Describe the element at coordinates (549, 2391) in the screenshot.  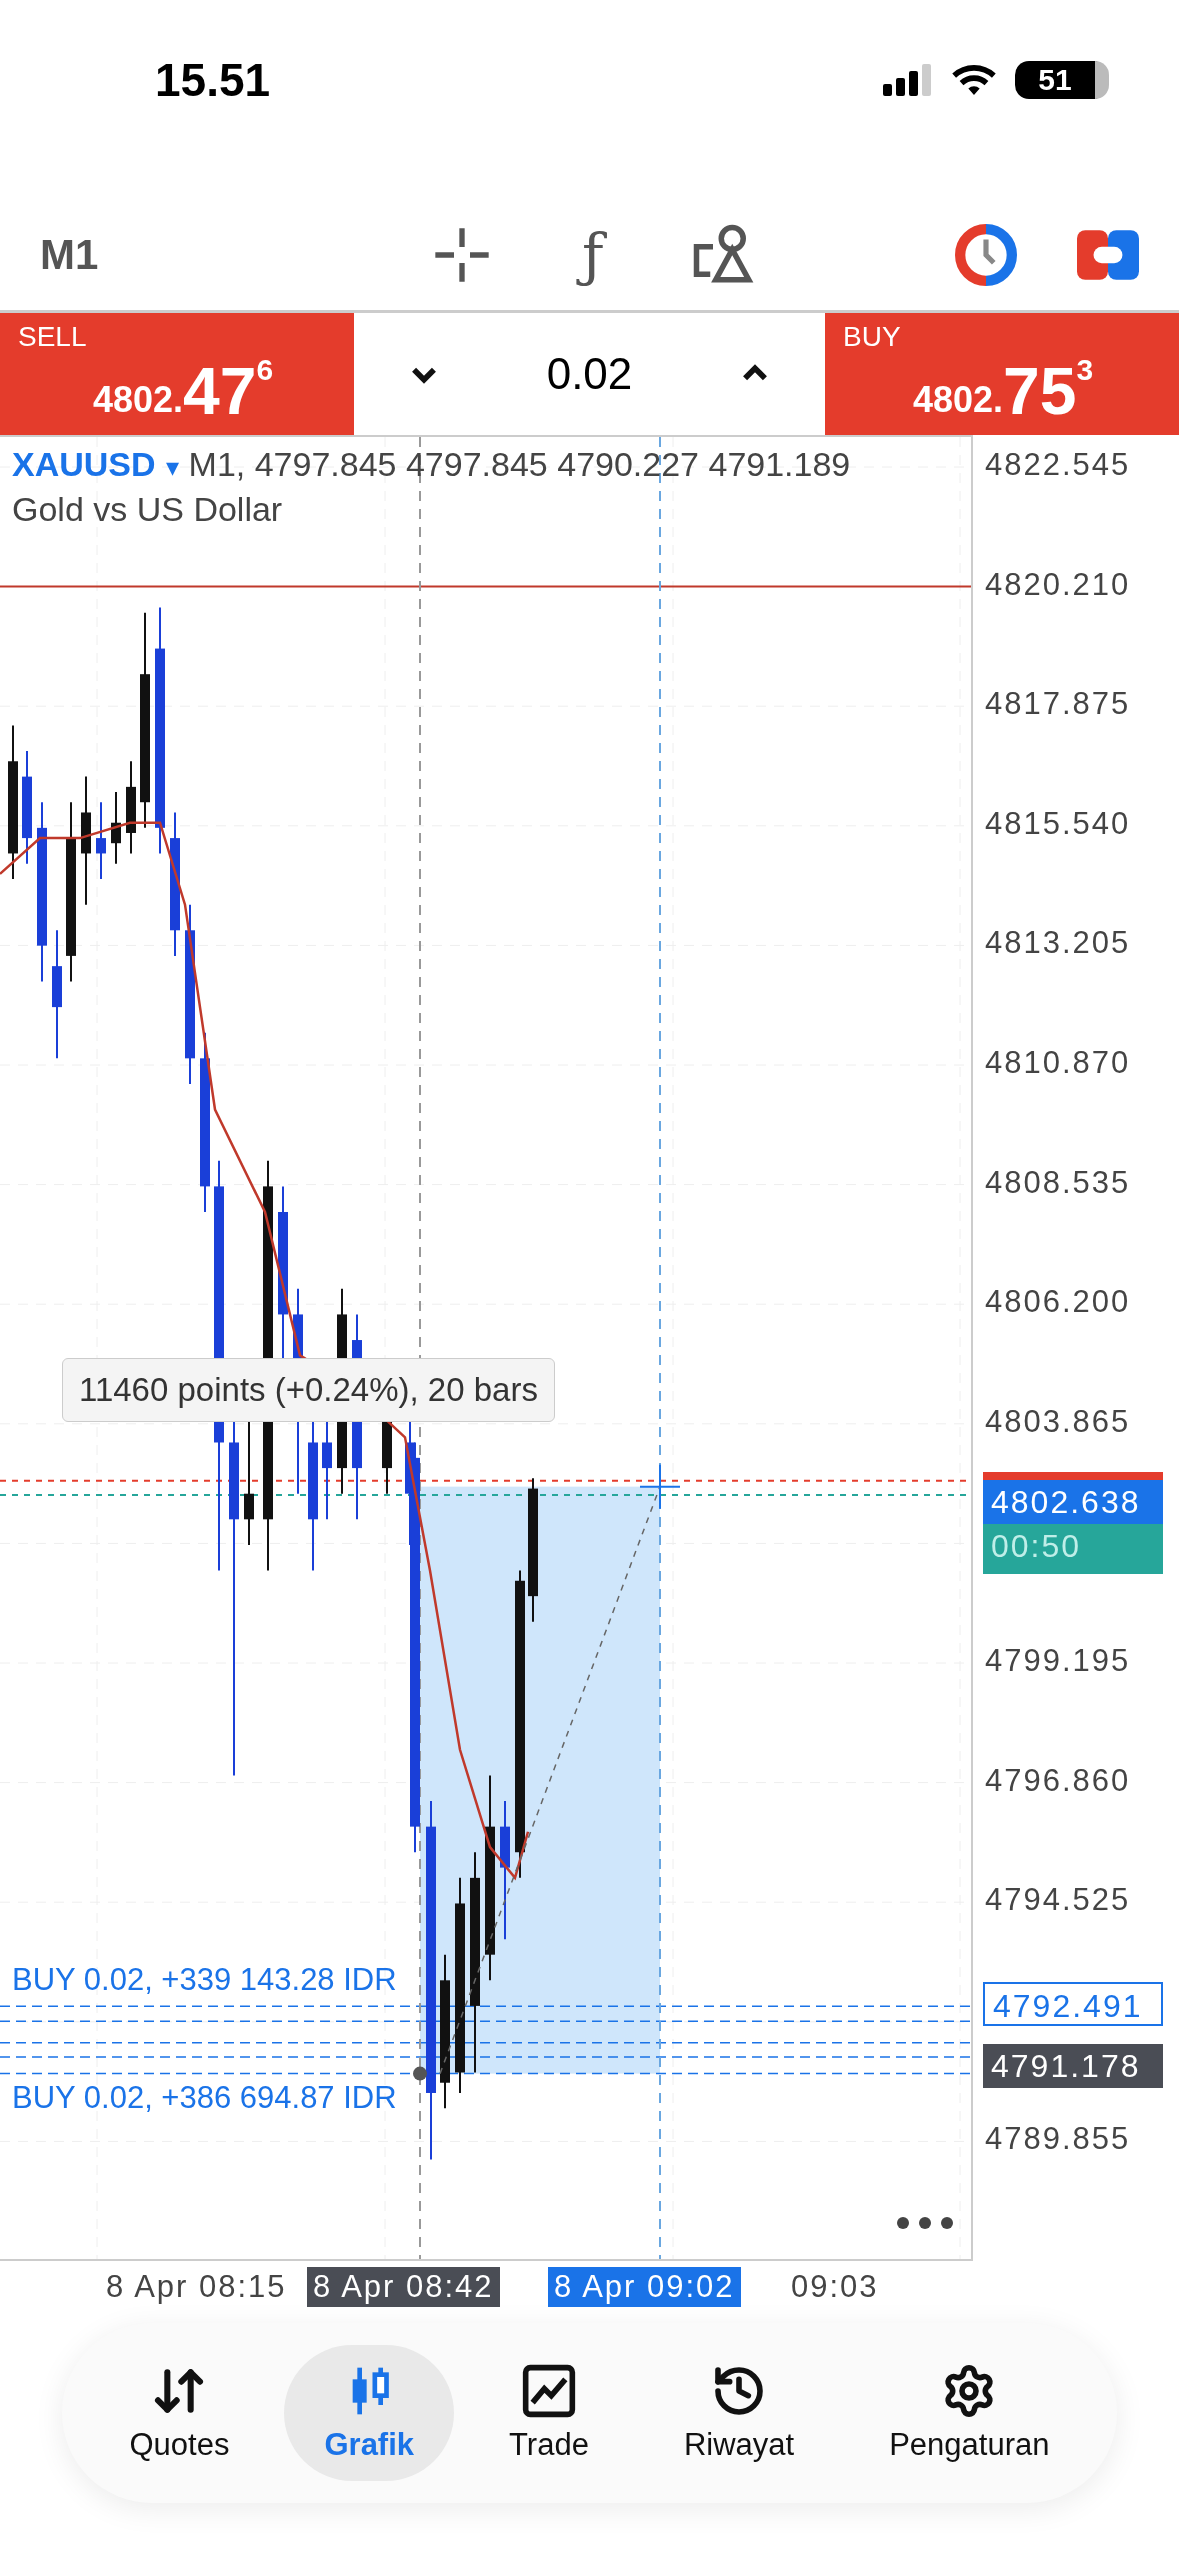
I see `line-chart-icon` at that location.